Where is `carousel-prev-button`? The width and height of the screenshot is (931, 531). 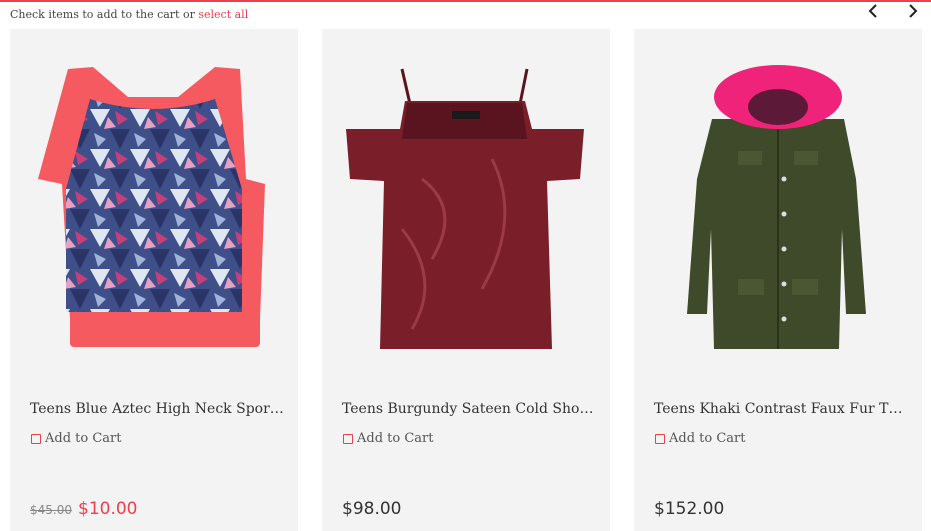
carousel-prev-button is located at coordinates (873, 11).